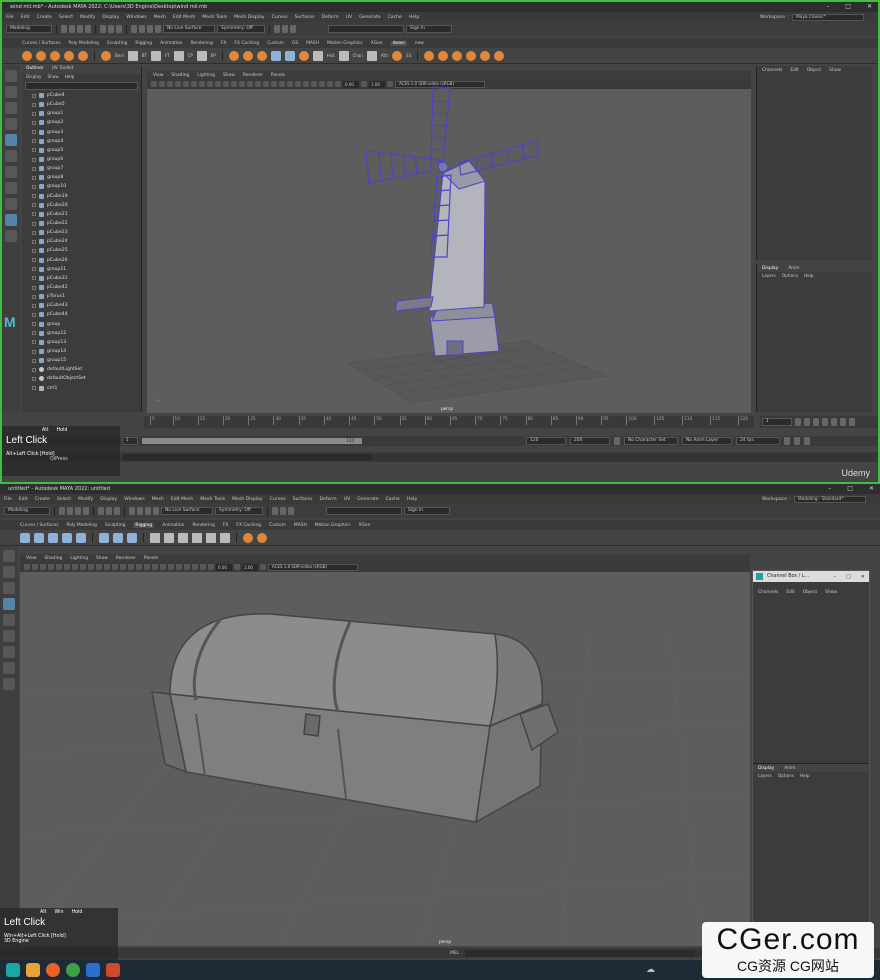 Image resolution: width=880 pixels, height=980 pixels. What do you see at coordinates (816, 422) in the screenshot?
I see `step-back-icon` at bounding box center [816, 422].